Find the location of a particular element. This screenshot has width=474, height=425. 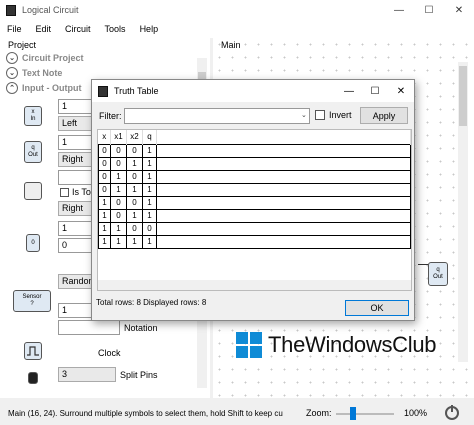

dialog-minimize-button: — is located at coordinates (349, 91).